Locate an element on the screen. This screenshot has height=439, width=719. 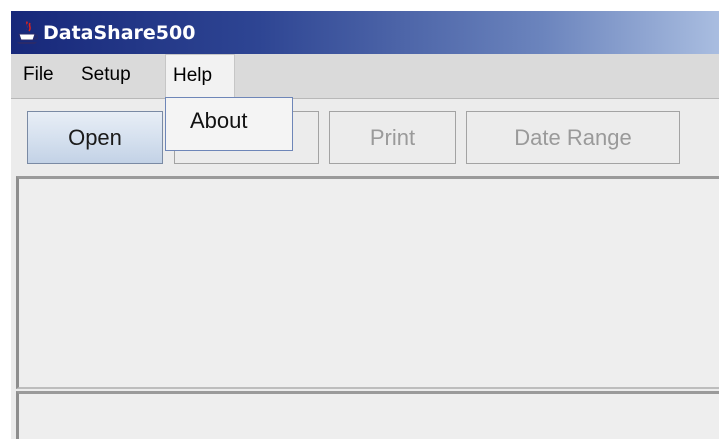
java-cup-icon is located at coordinates (27, 32).